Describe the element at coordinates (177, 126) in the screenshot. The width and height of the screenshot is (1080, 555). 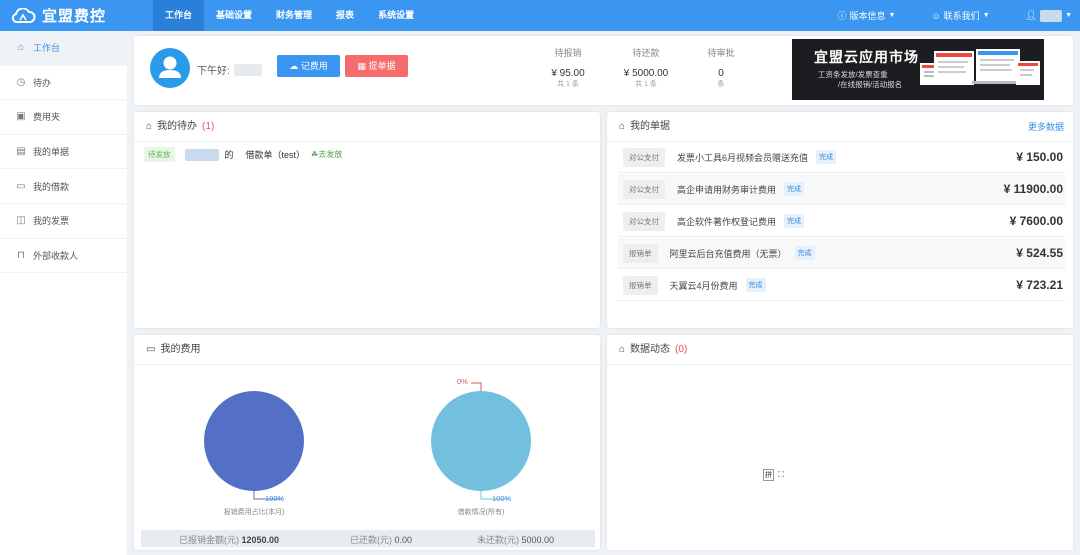
I see `todo-title: 我的待办` at that location.